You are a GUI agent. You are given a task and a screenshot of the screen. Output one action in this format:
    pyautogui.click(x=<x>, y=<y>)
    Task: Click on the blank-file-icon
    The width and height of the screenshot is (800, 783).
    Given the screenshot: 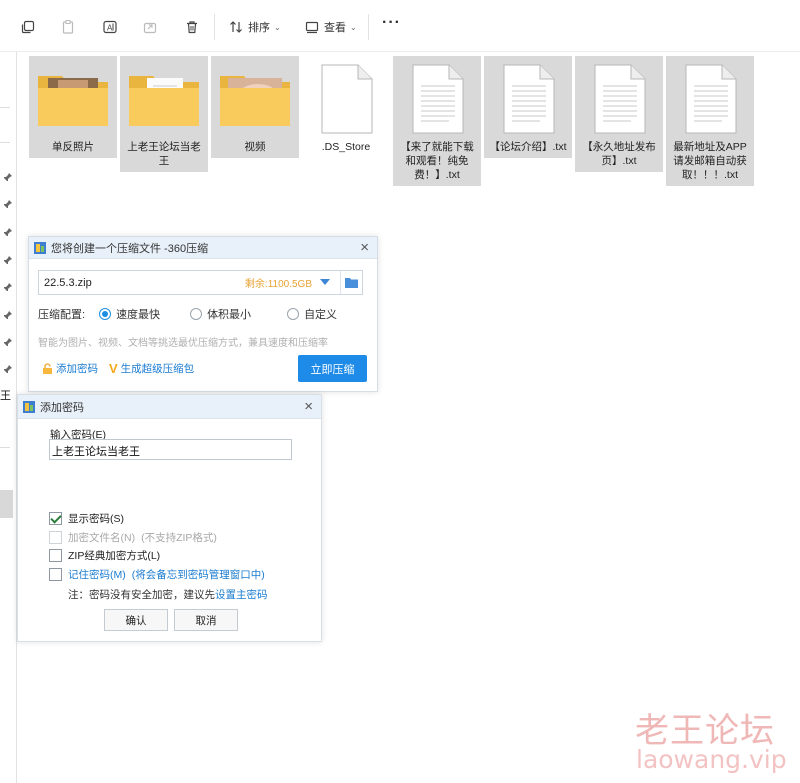 What is the action you would take?
    pyautogui.click(x=346, y=99)
    